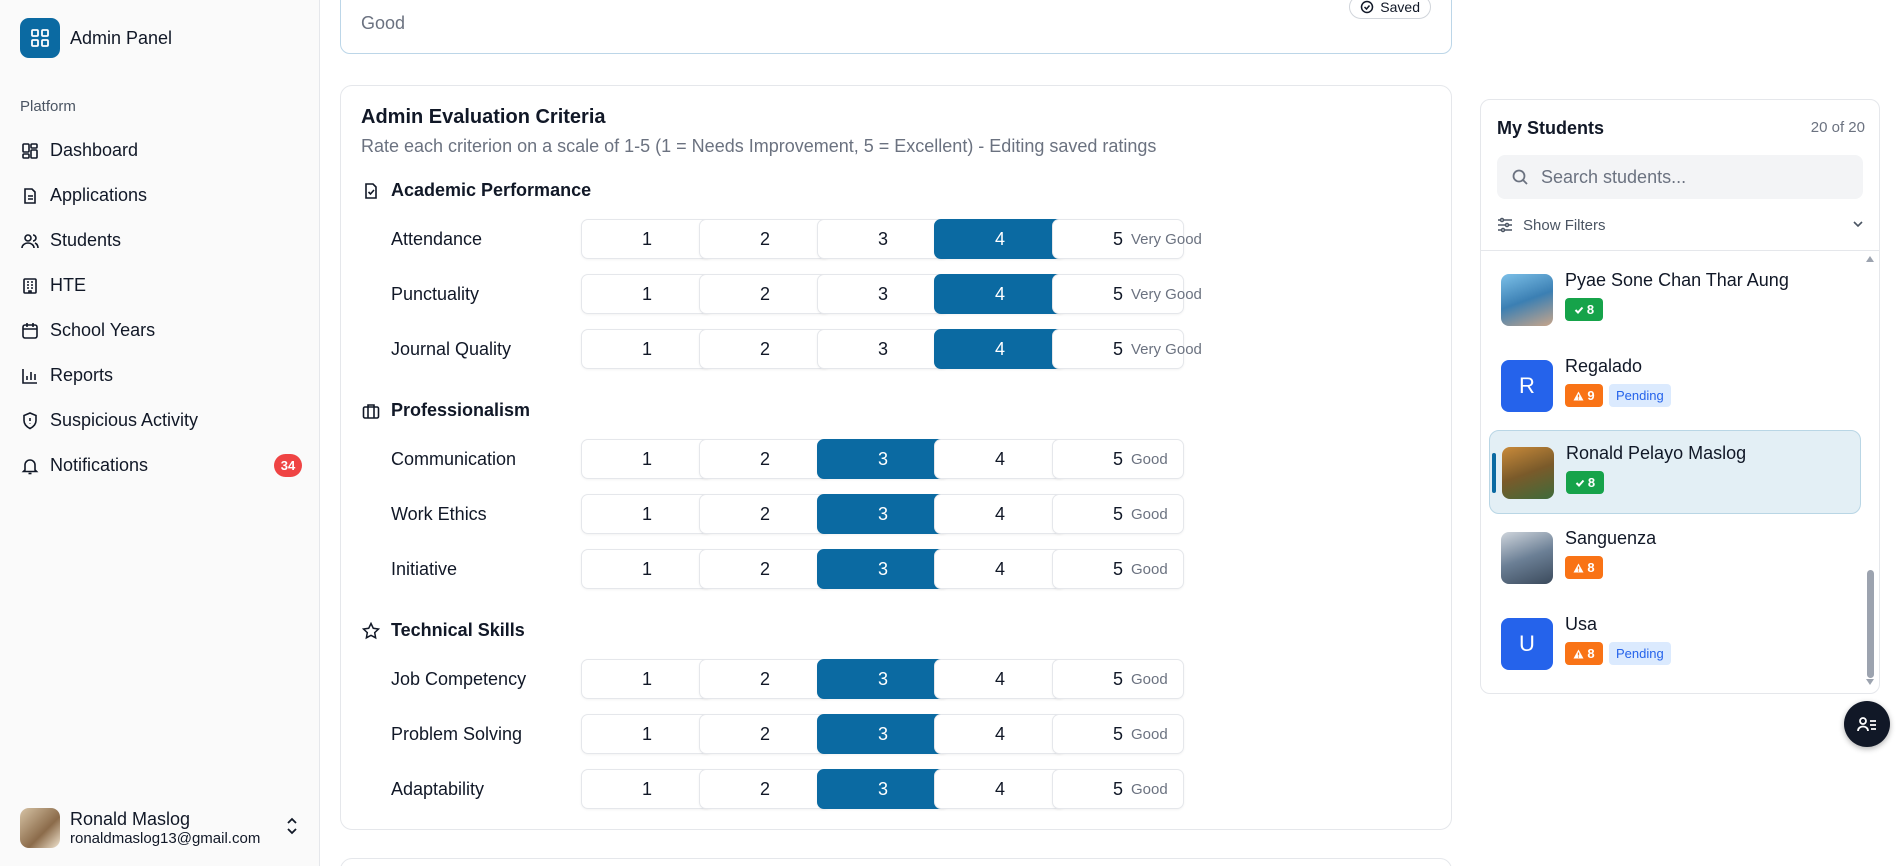  Describe the element at coordinates (30, 331) in the screenshot. I see `calendar-icon` at that location.